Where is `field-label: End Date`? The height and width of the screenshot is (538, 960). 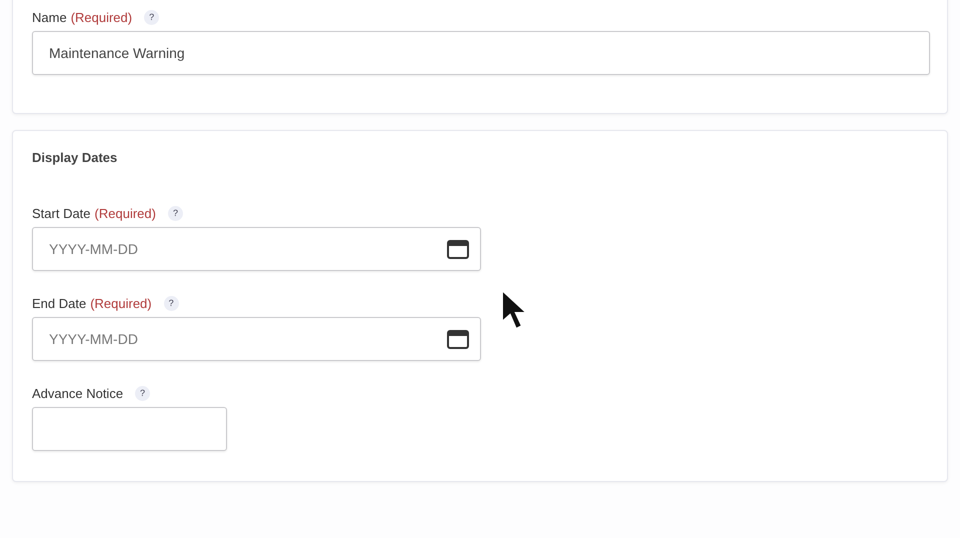
field-label: End Date is located at coordinates (59, 303).